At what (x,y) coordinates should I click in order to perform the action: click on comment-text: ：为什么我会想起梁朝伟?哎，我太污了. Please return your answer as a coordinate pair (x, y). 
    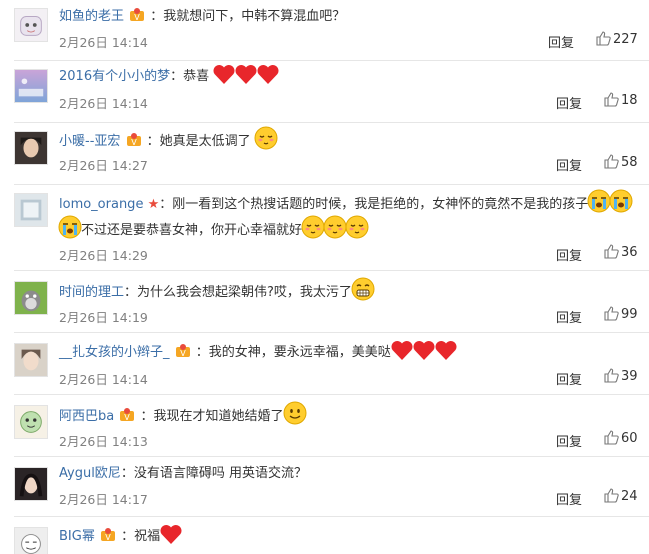
    Looking at the image, I should click on (238, 292).